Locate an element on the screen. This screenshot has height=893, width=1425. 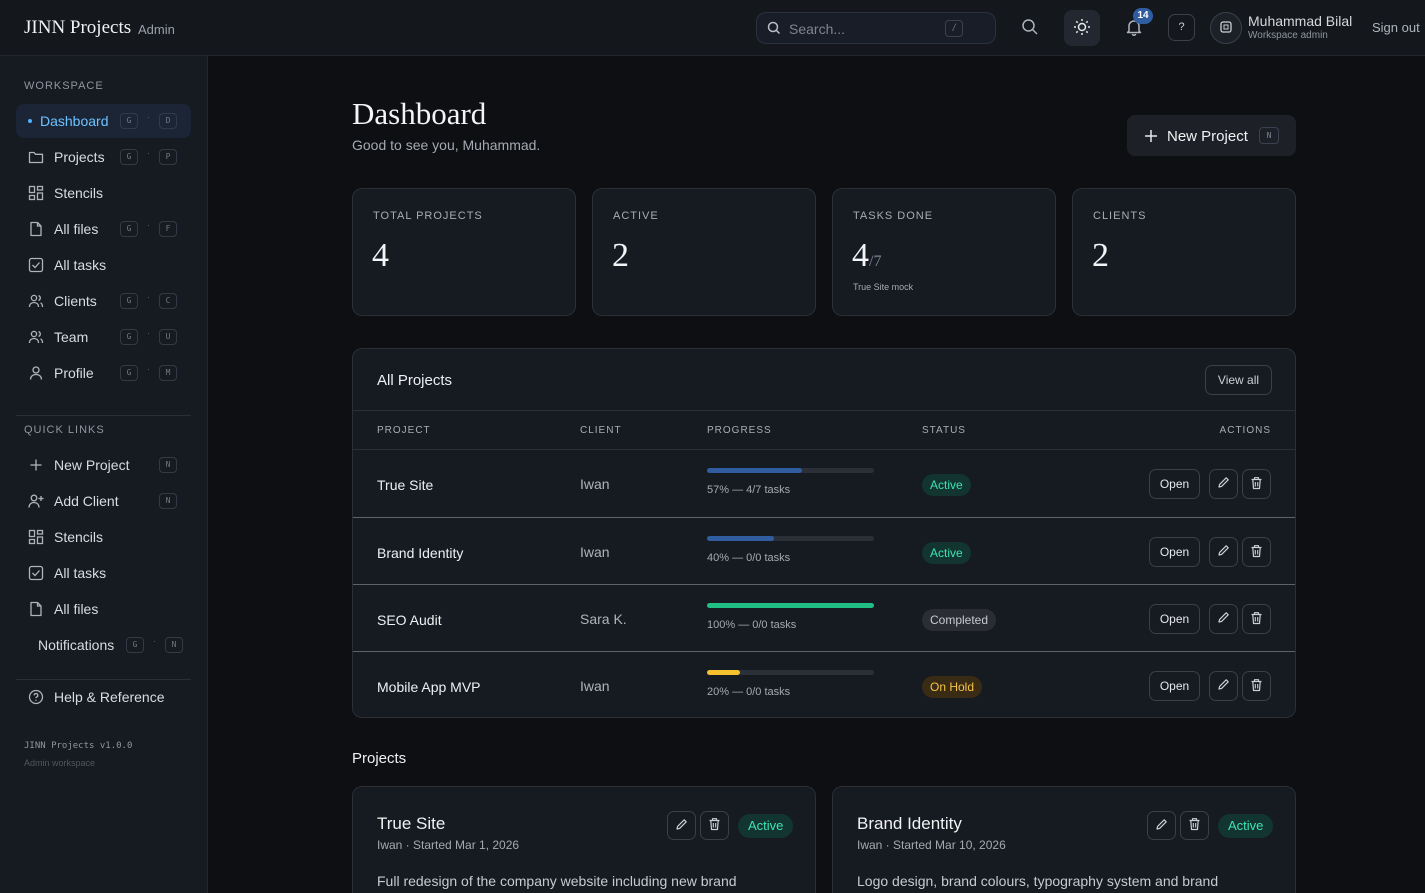
sidebar-item-add-client: Add Client N is located at coordinates (103, 501).